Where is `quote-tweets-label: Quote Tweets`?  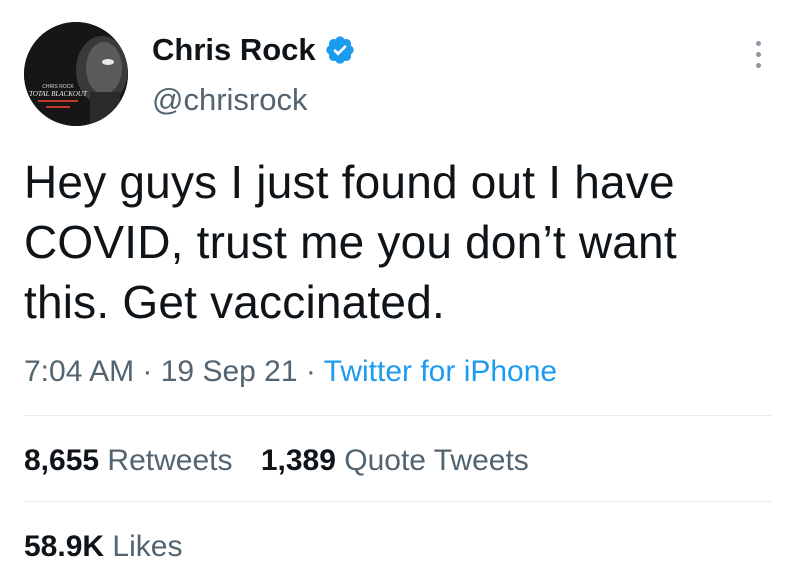 quote-tweets-label: Quote Tweets is located at coordinates (436, 460).